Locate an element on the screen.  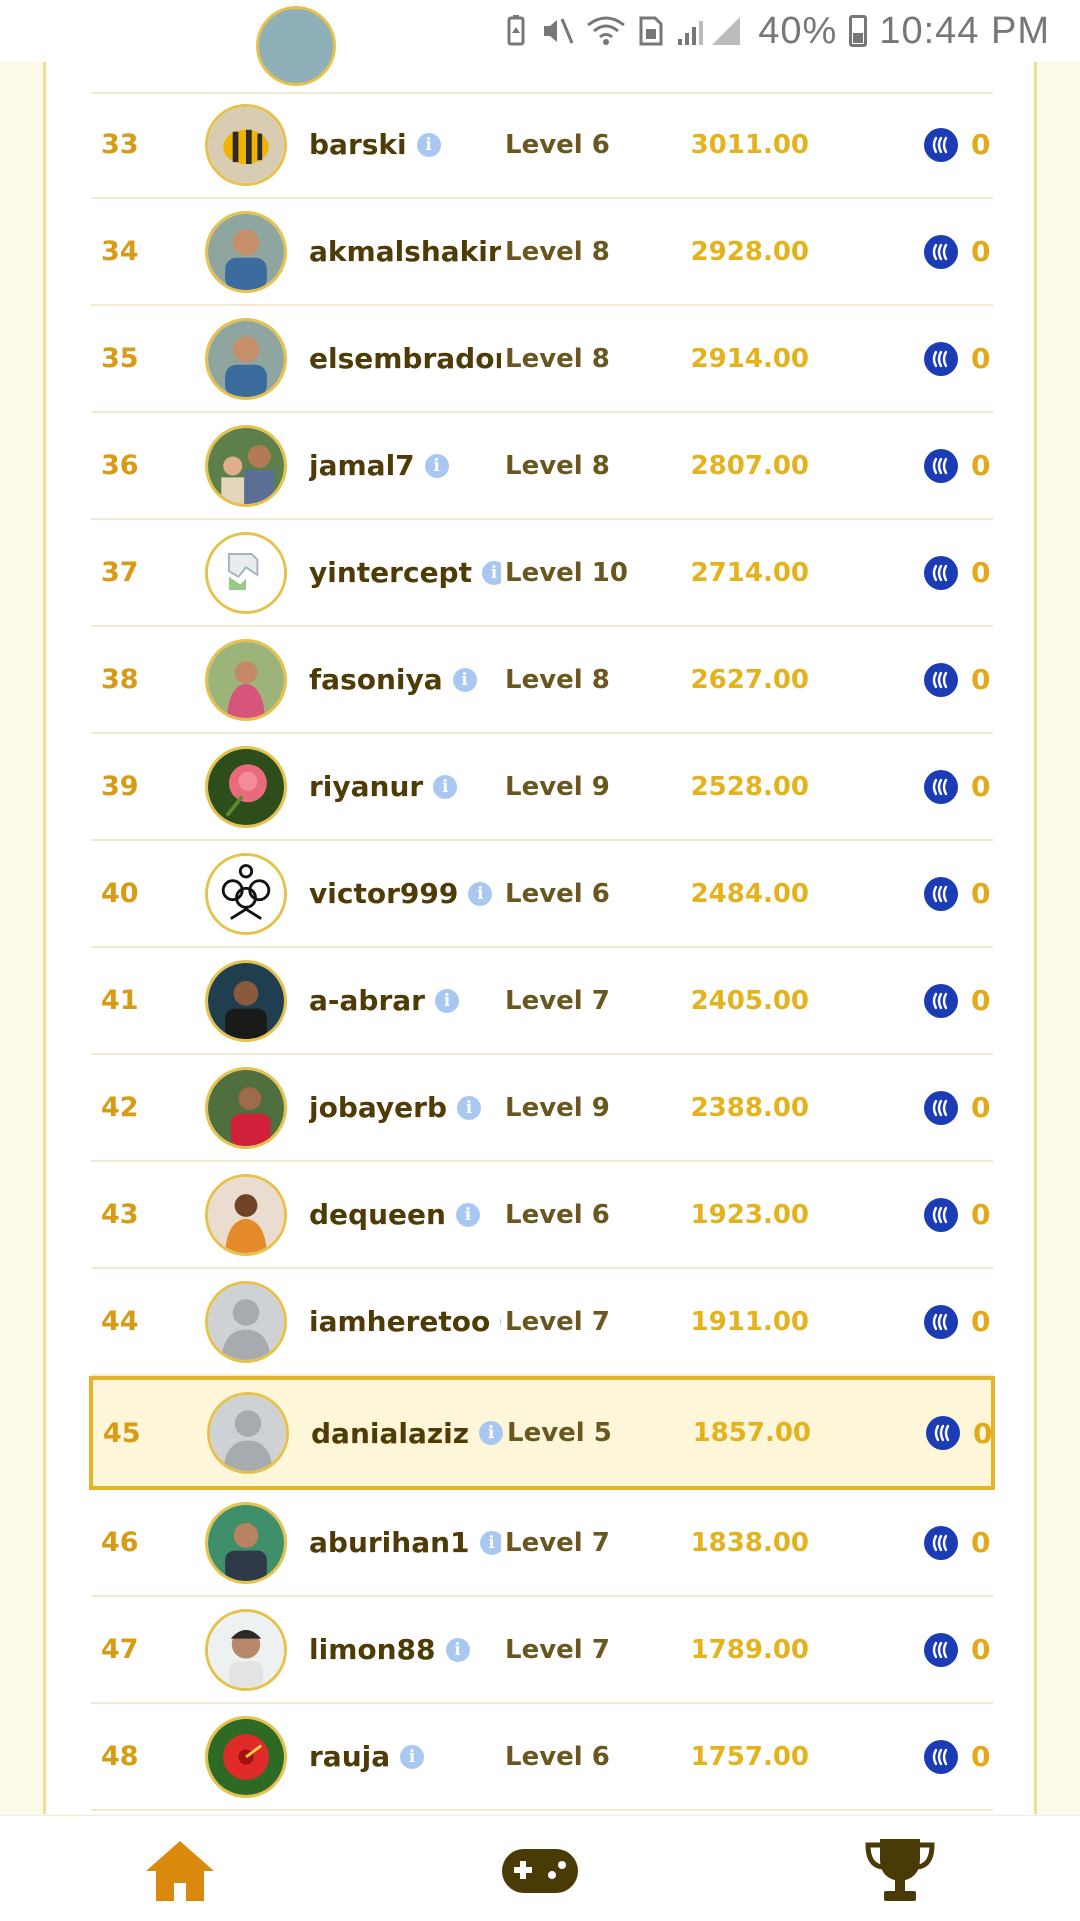
table-row: 35 elsembradoriLevel 8 2914.00 0 is located at coordinates (542, 359).